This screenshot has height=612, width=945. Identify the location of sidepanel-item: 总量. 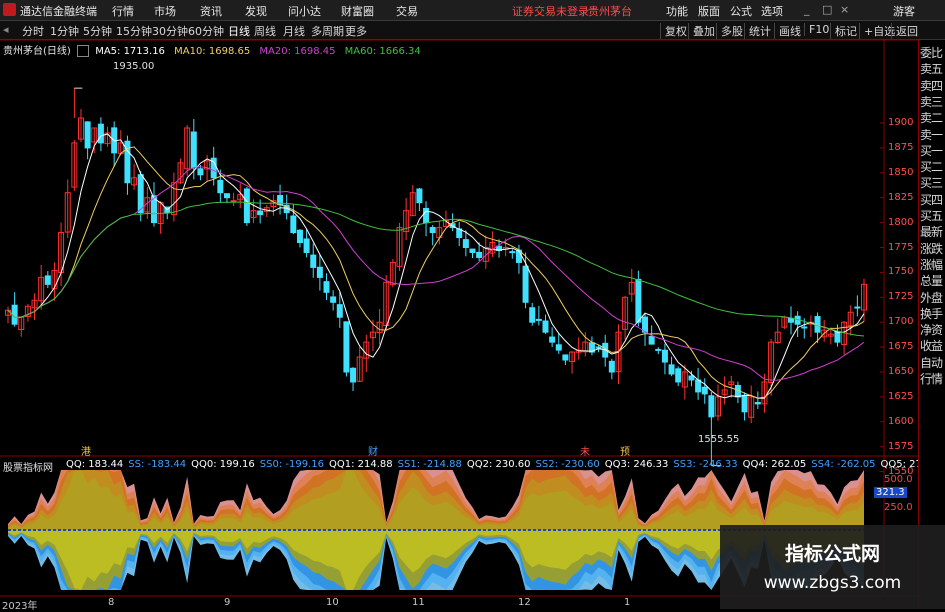
(932, 280).